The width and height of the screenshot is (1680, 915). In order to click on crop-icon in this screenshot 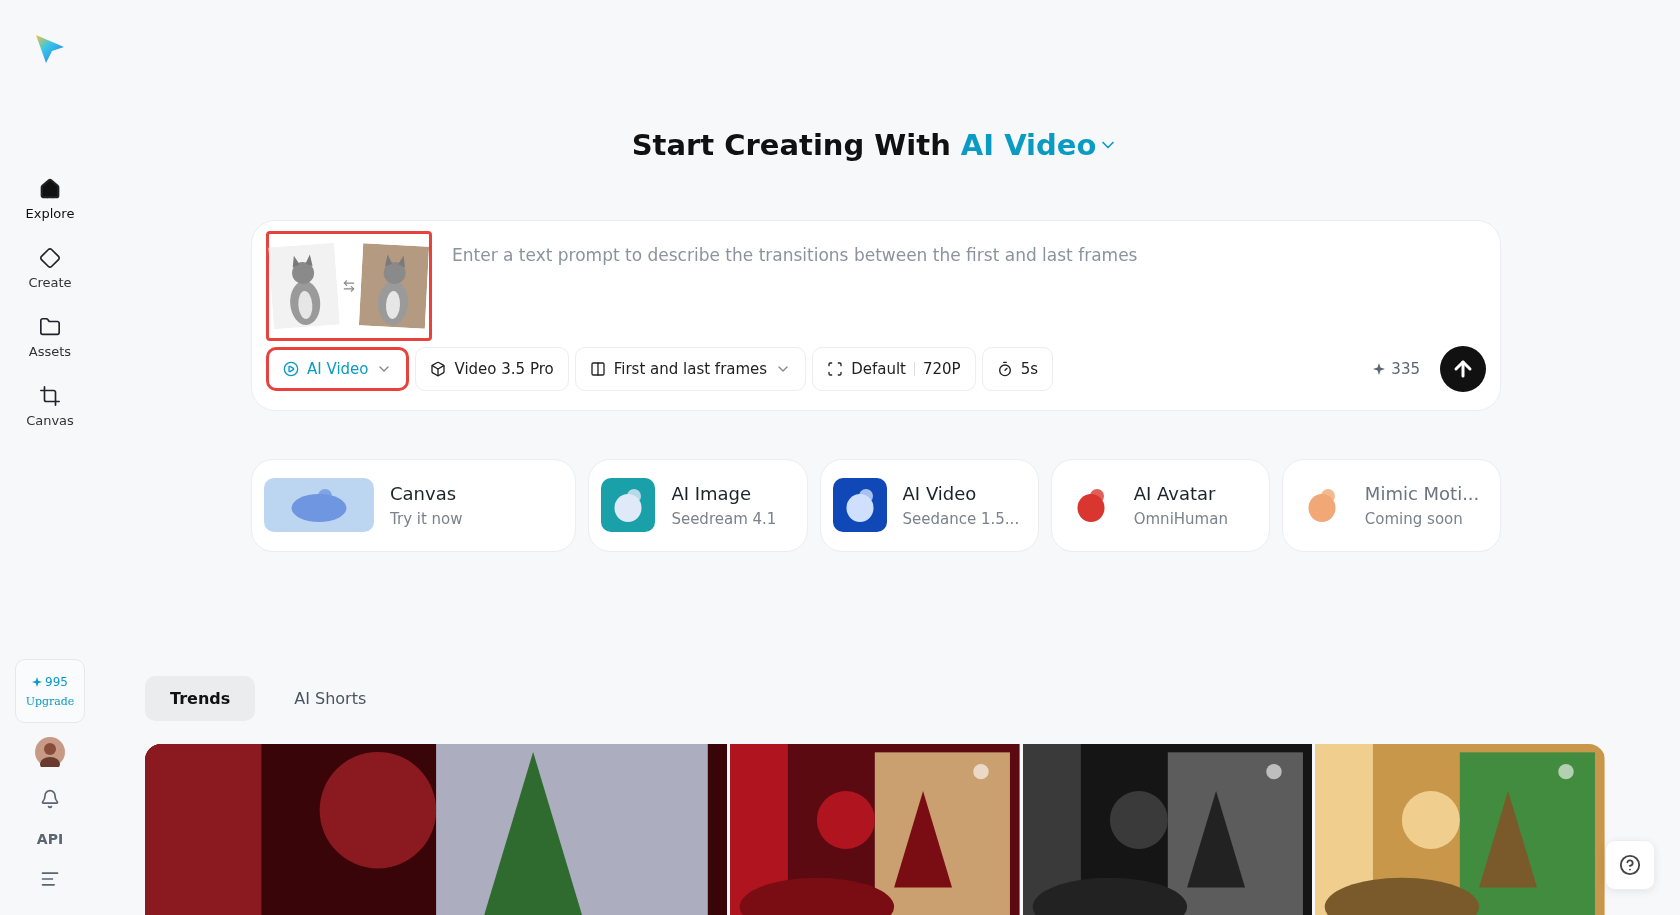, I will do `click(50, 396)`.